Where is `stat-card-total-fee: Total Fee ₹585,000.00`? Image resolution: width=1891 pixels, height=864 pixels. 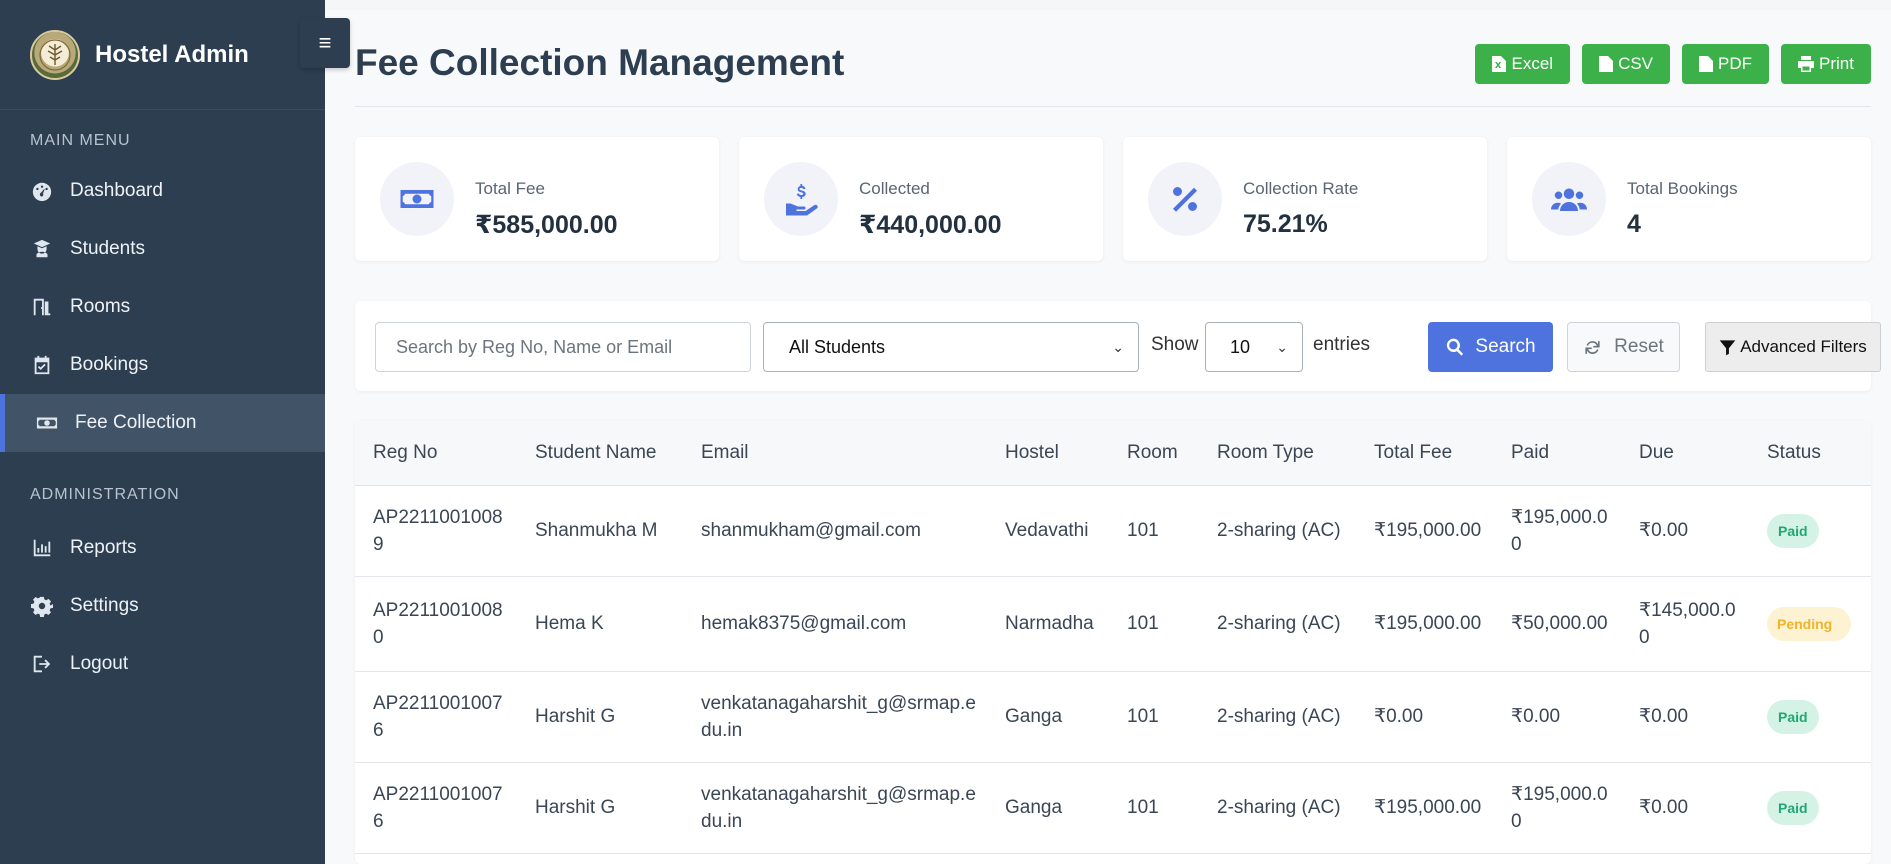 stat-card-total-fee: Total Fee ₹585,000.00 is located at coordinates (537, 199).